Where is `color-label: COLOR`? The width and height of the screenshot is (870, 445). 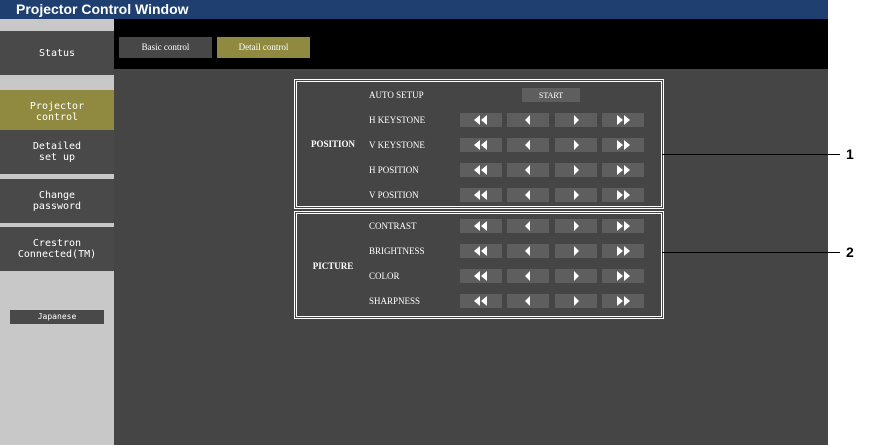 color-label: COLOR is located at coordinates (384, 276).